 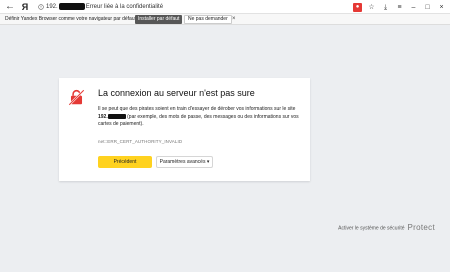 I want to click on protect-link: Activer le système de sécurité Protect, so click(x=386, y=228).